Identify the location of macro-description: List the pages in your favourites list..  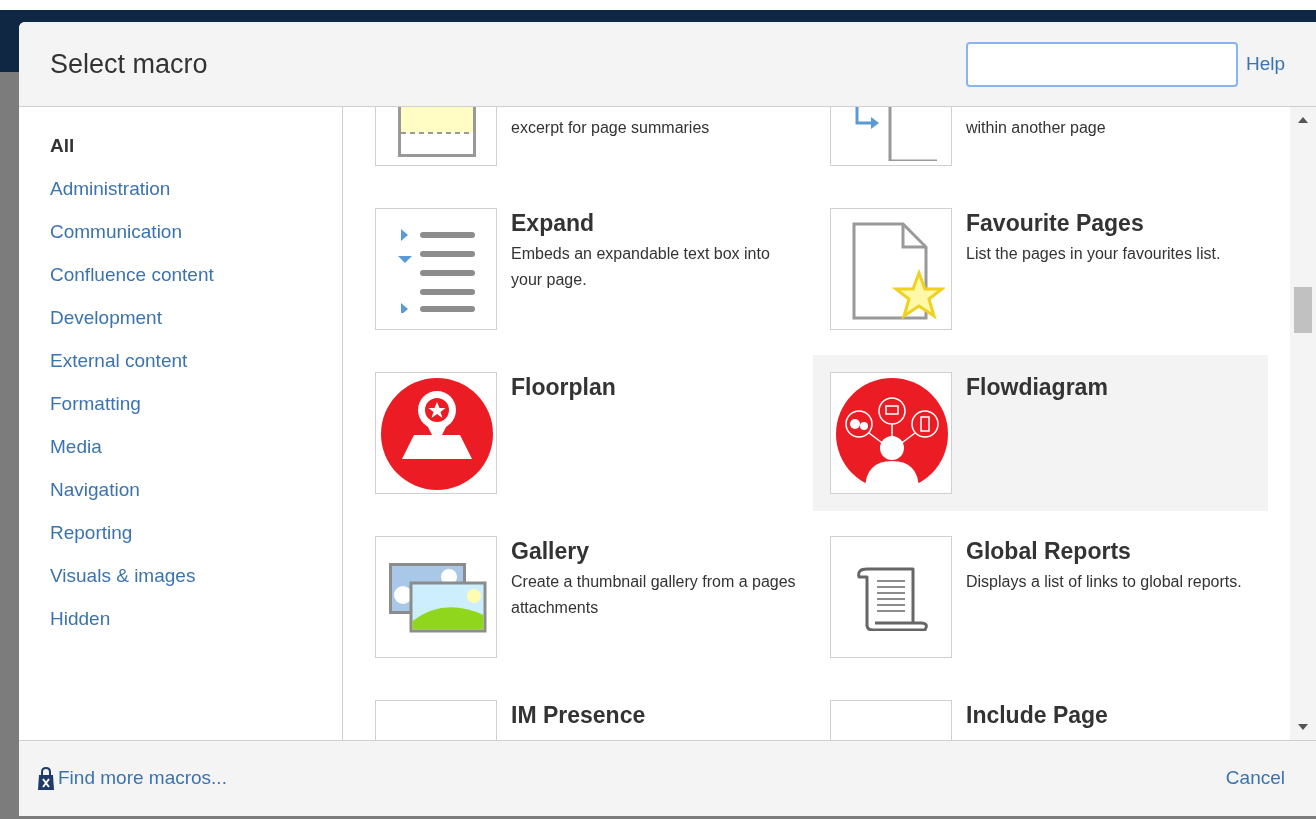
(1094, 254).